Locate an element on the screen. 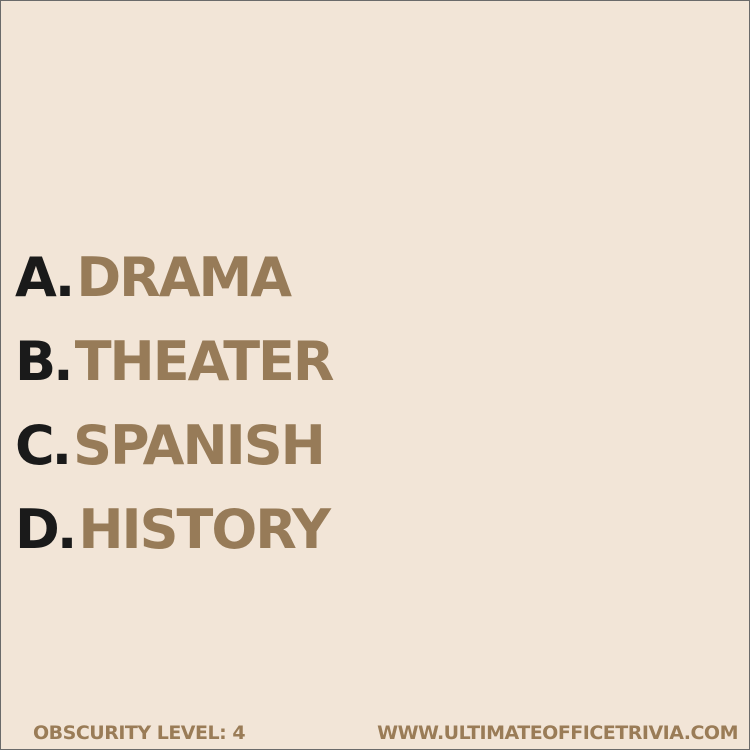 The height and width of the screenshot is (750, 750). option-letter: C. is located at coordinates (43, 445).